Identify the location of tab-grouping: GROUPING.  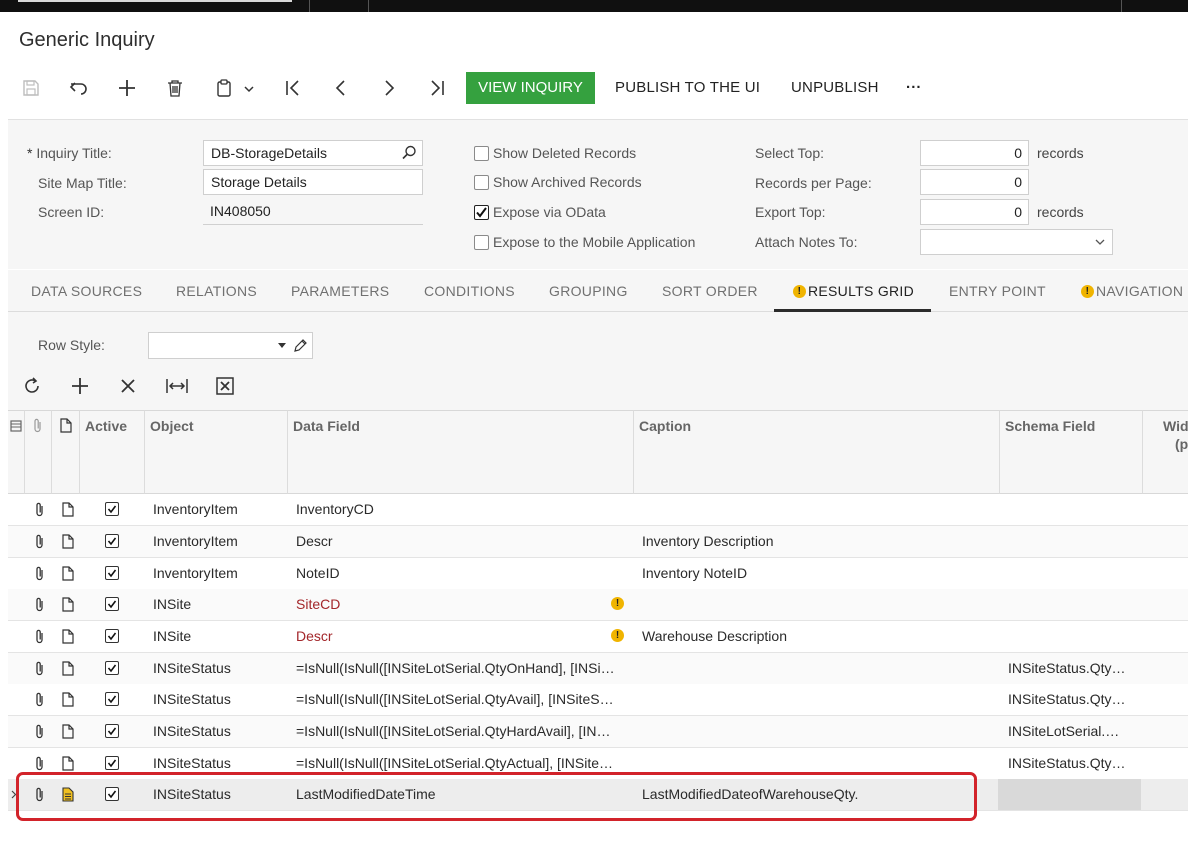
(588, 291).